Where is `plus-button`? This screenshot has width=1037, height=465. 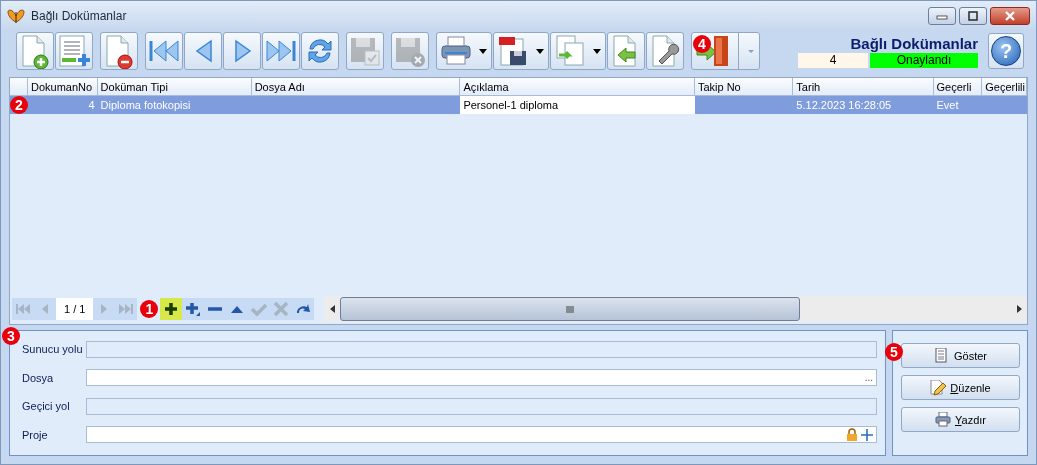
plus-button is located at coordinates (171, 309).